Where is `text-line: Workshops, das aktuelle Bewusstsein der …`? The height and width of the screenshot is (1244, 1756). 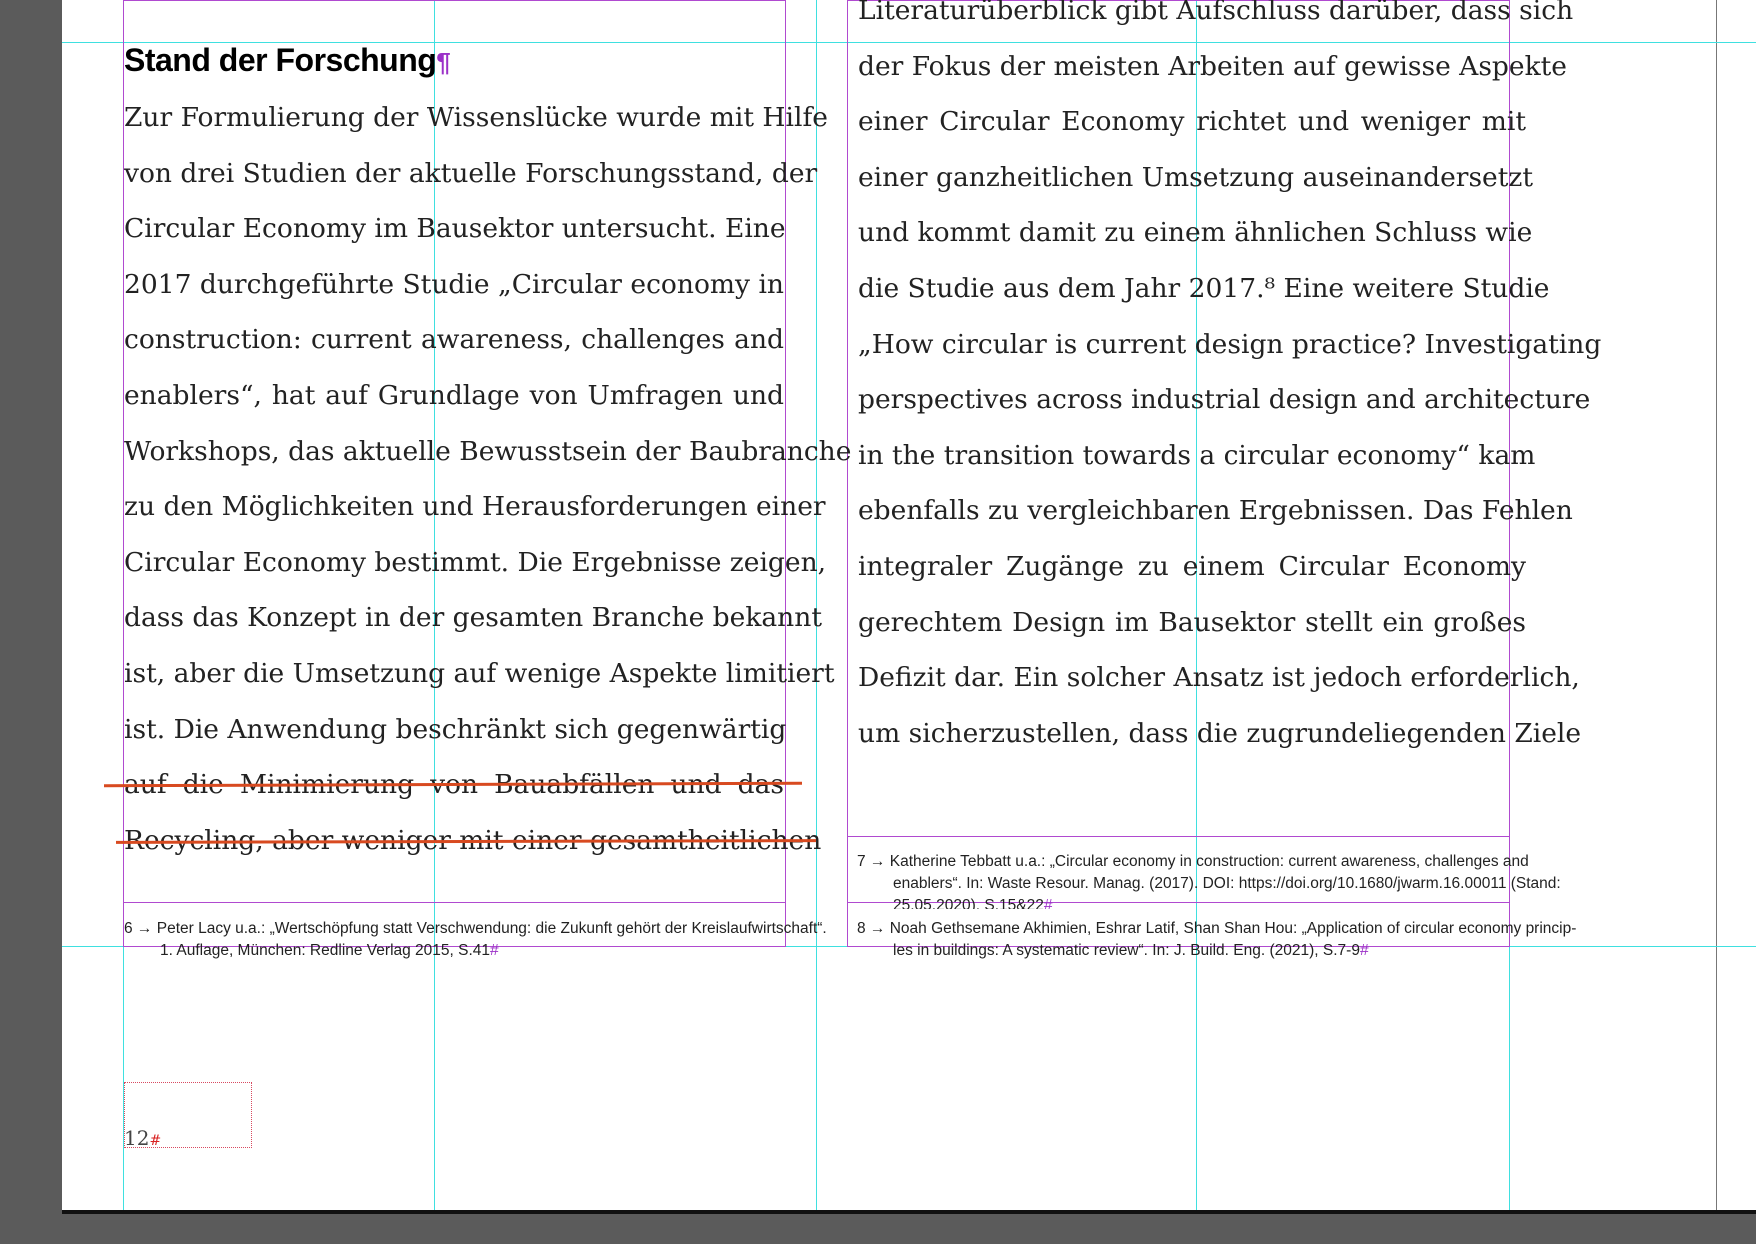
text-line: Workshops, das aktuelle Bewusstsein der … is located at coordinates (488, 451).